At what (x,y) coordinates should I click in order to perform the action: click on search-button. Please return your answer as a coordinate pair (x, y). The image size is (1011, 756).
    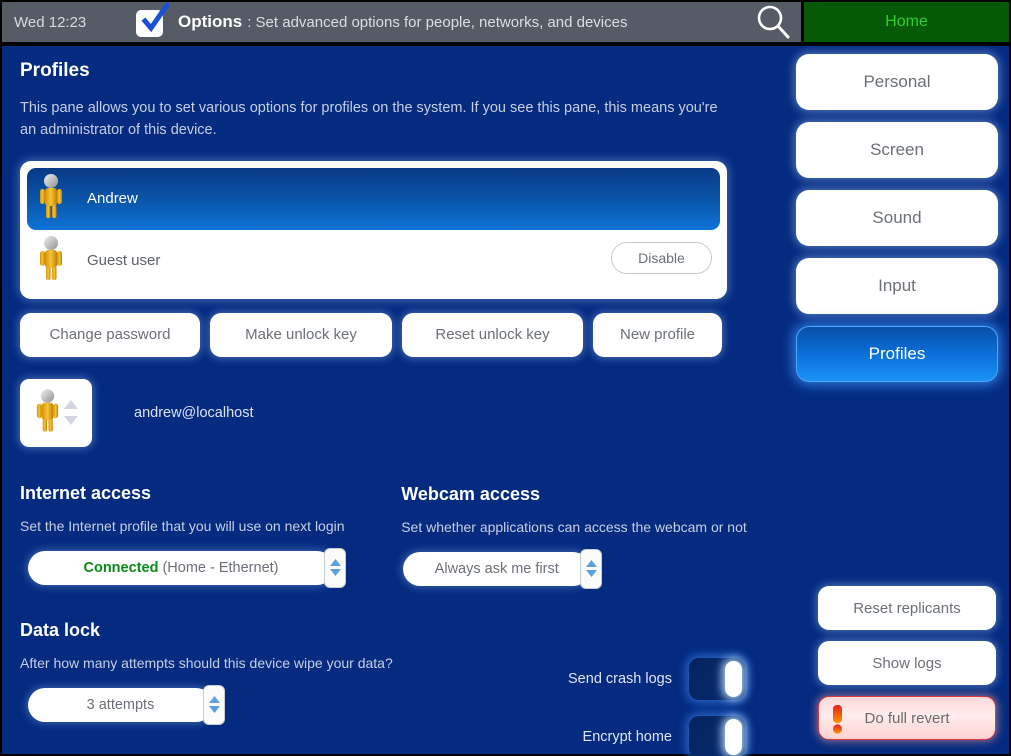
    Looking at the image, I should click on (773, 22).